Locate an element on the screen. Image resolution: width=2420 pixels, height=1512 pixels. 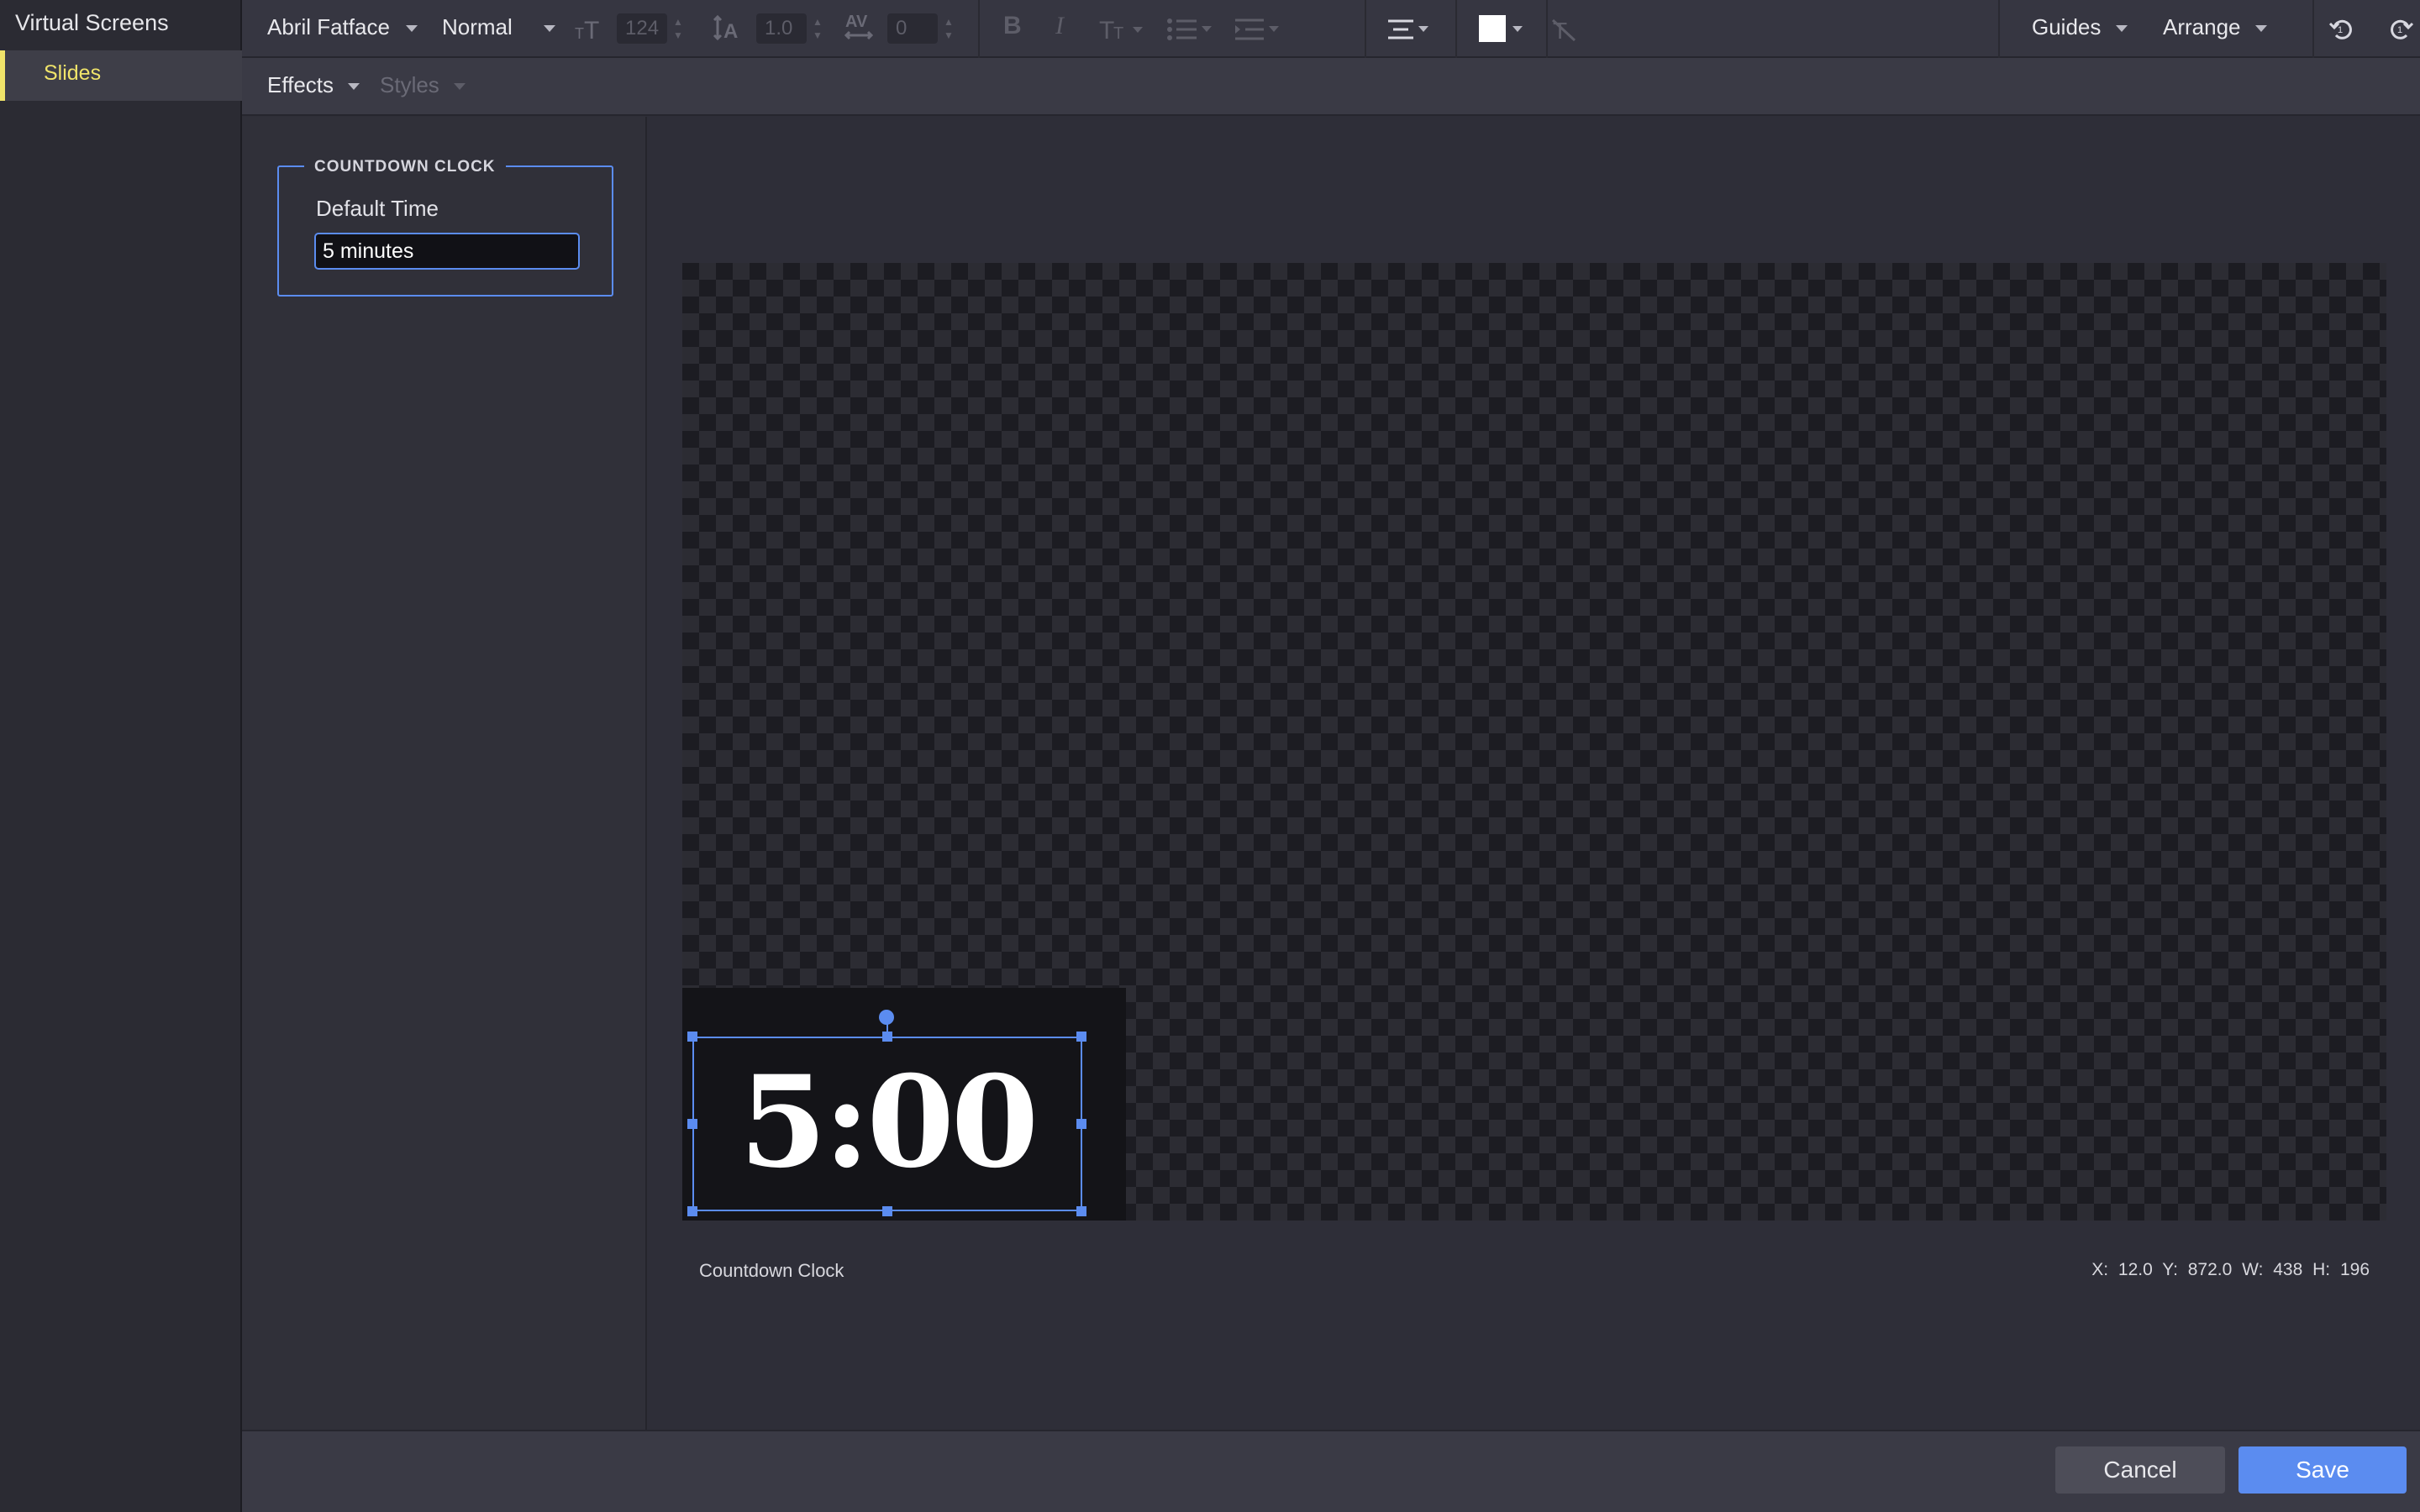
resize-handle-top-left is located at coordinates (692, 1037).